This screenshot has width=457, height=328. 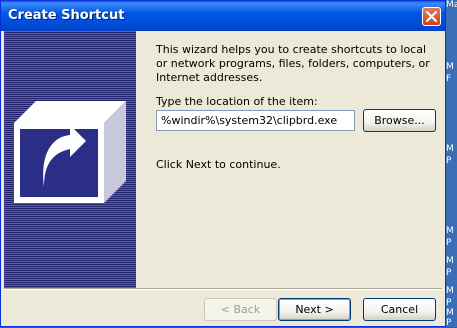 What do you see at coordinates (70, 152) in the screenshot?
I see `shortcut-arrow-icon` at bounding box center [70, 152].